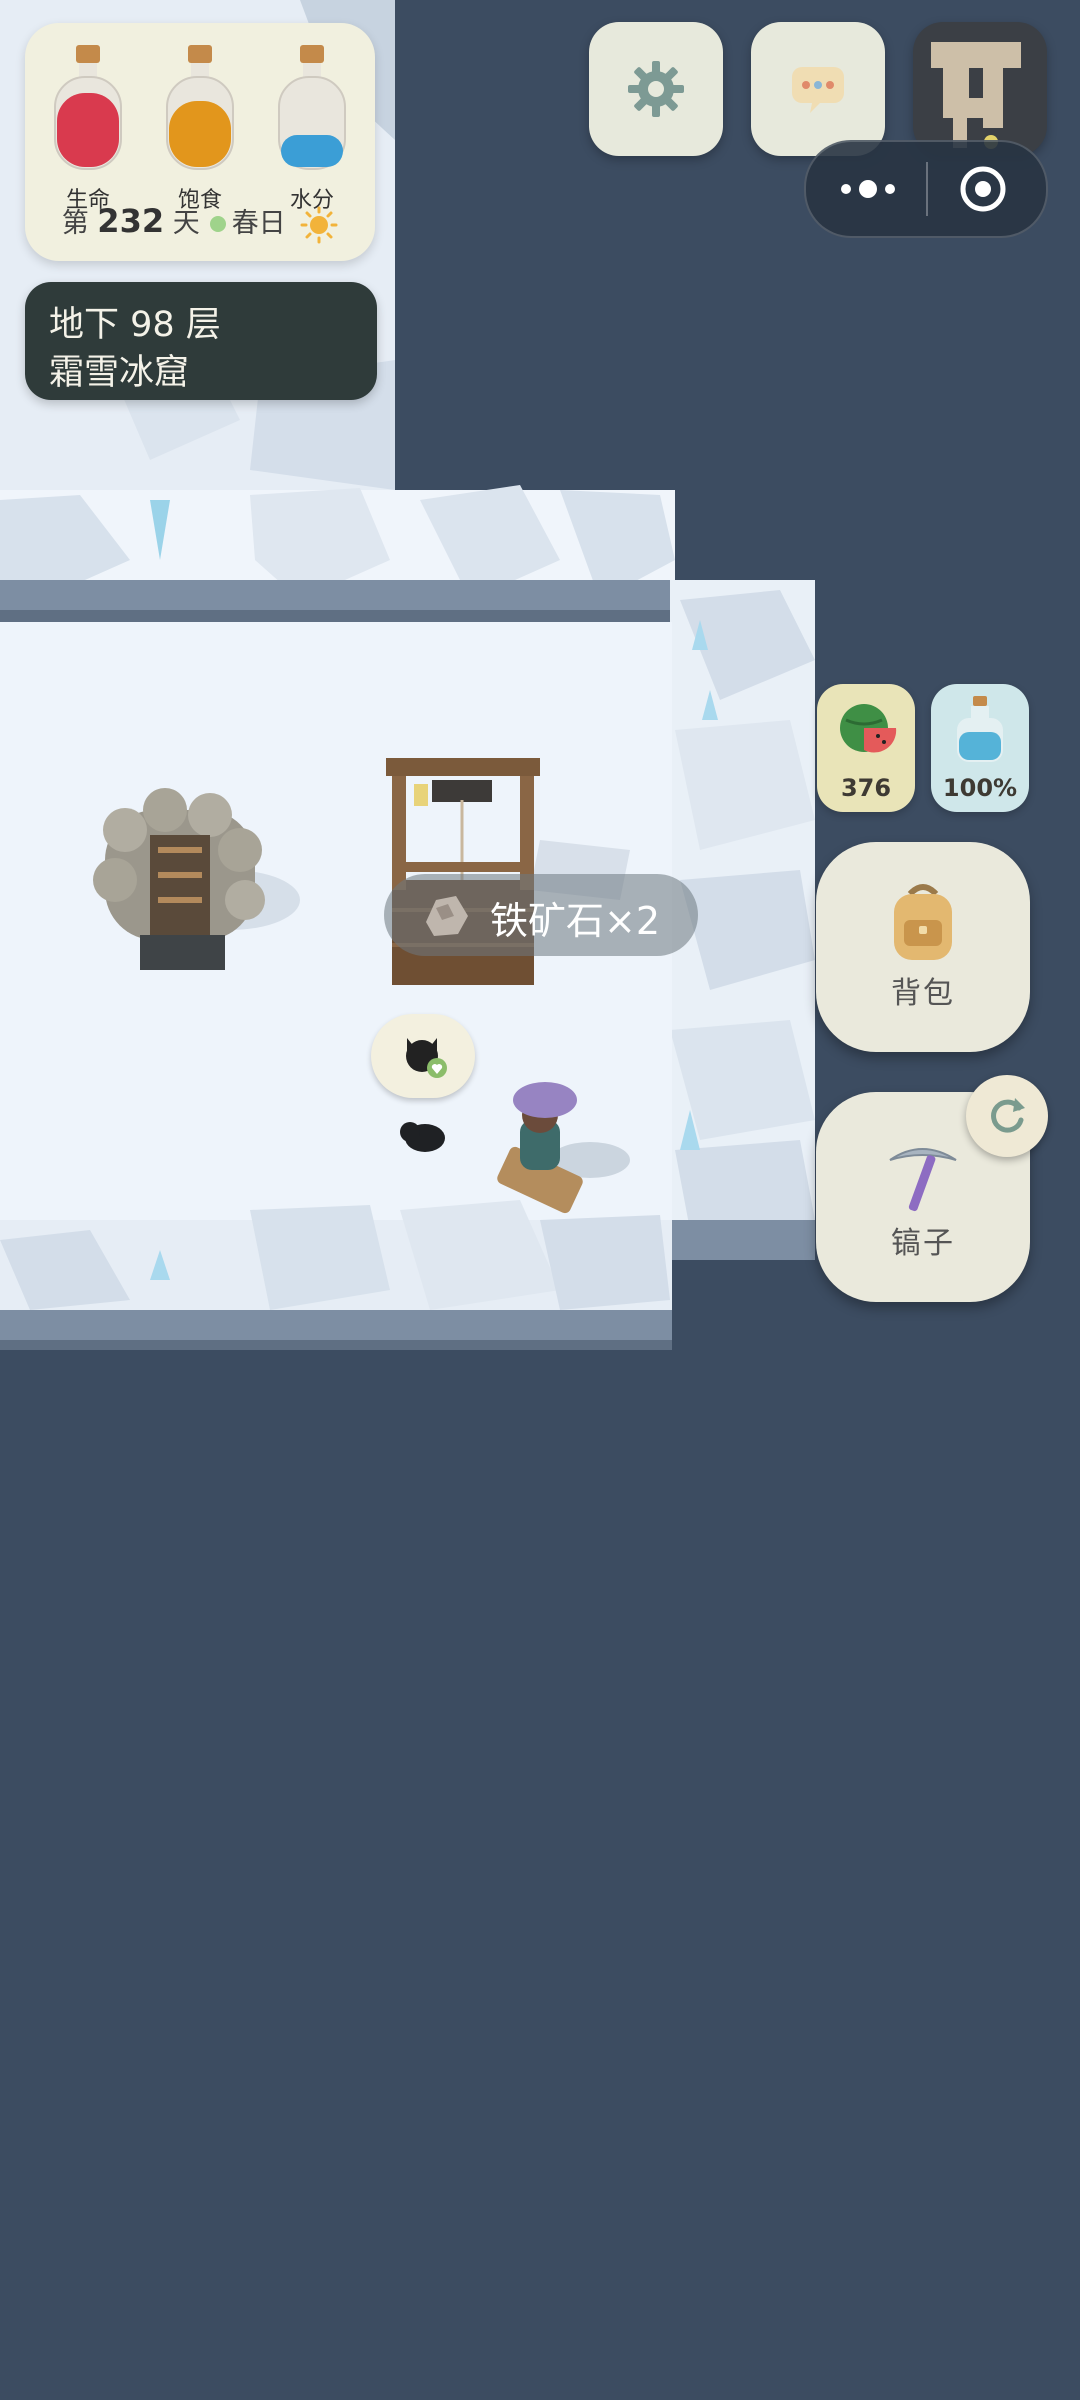  Describe the element at coordinates (131, 221) in the screenshot. I see `day-number: 232` at that location.